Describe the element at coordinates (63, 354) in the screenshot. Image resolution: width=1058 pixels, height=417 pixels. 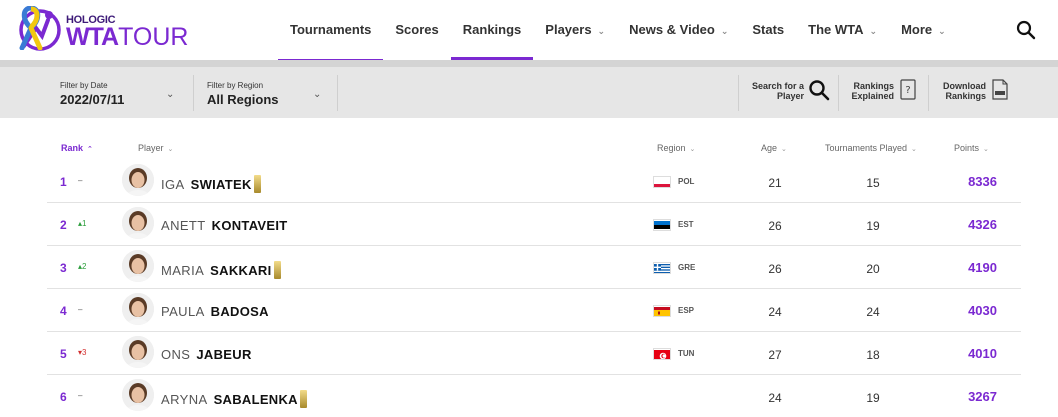
I see `rank-number: 5` at that location.